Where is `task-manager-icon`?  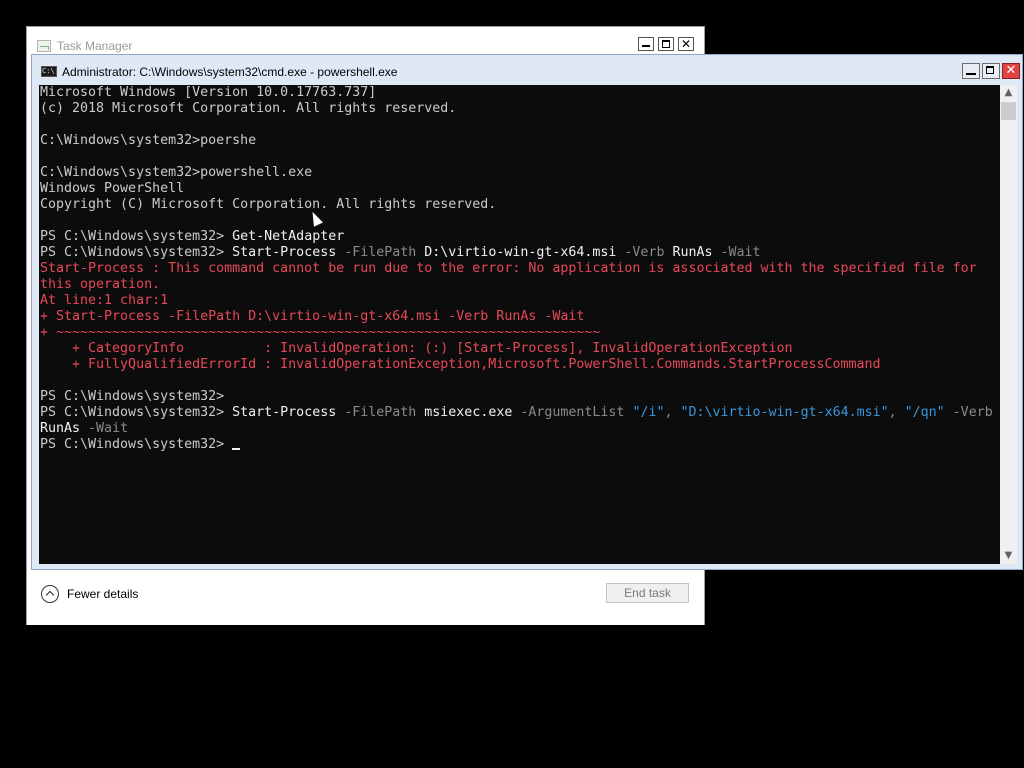 task-manager-icon is located at coordinates (44, 46).